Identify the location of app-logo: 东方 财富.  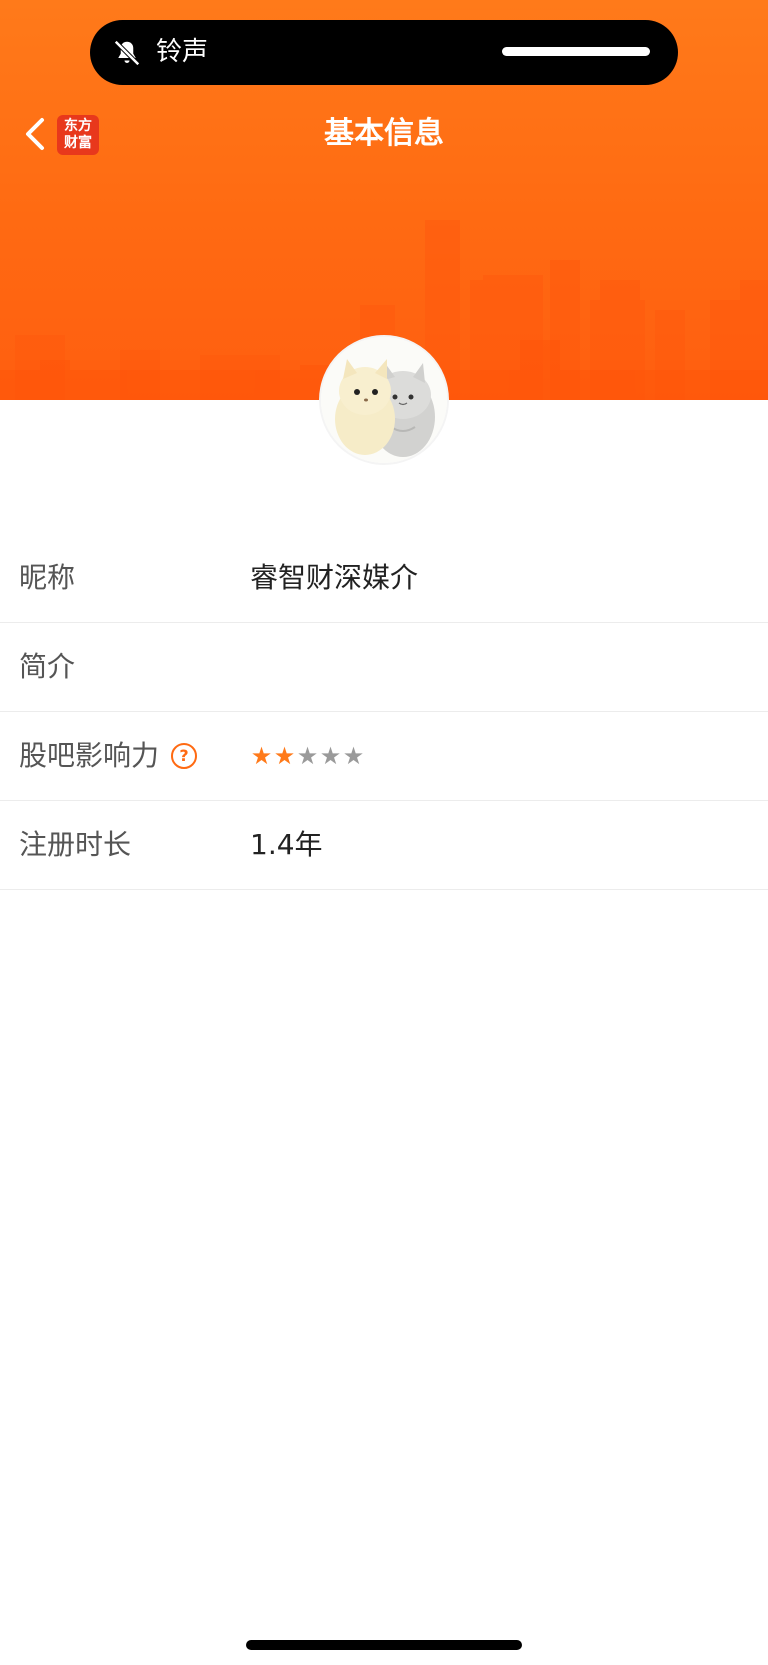
(78, 135).